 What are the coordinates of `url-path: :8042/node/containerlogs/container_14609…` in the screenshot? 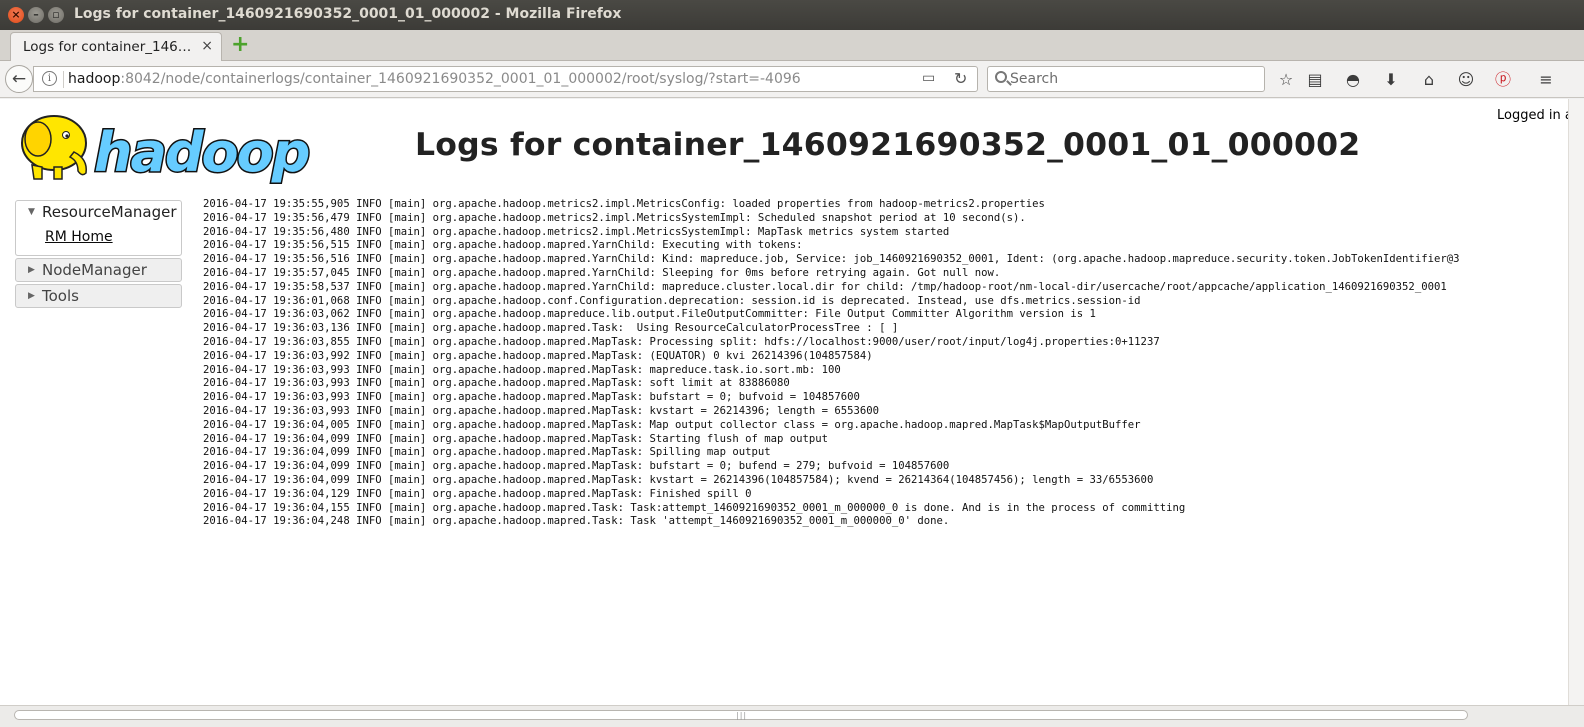 It's located at (460, 79).